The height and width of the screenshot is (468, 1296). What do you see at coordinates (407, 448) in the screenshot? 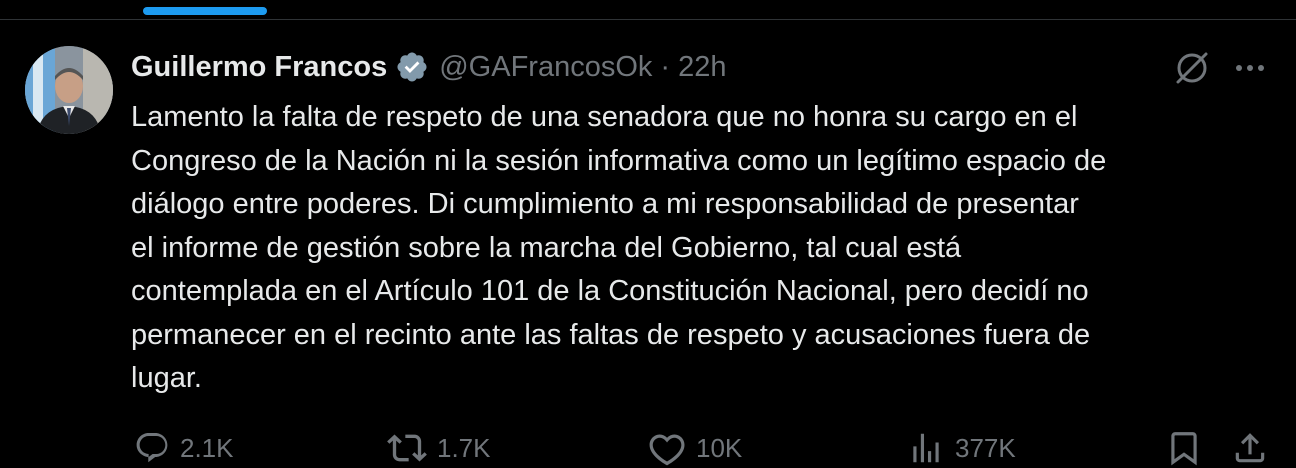
I see `repost-icon` at bounding box center [407, 448].